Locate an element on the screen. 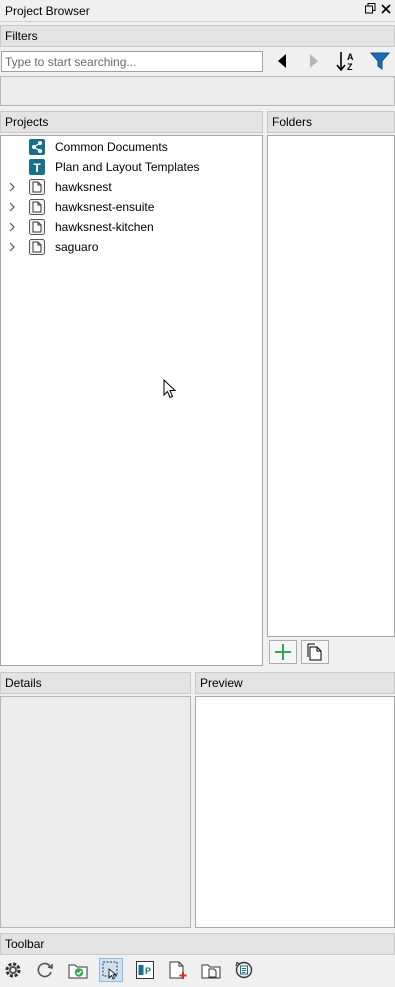  sort-az-icon: A Z is located at coordinates (345, 62).